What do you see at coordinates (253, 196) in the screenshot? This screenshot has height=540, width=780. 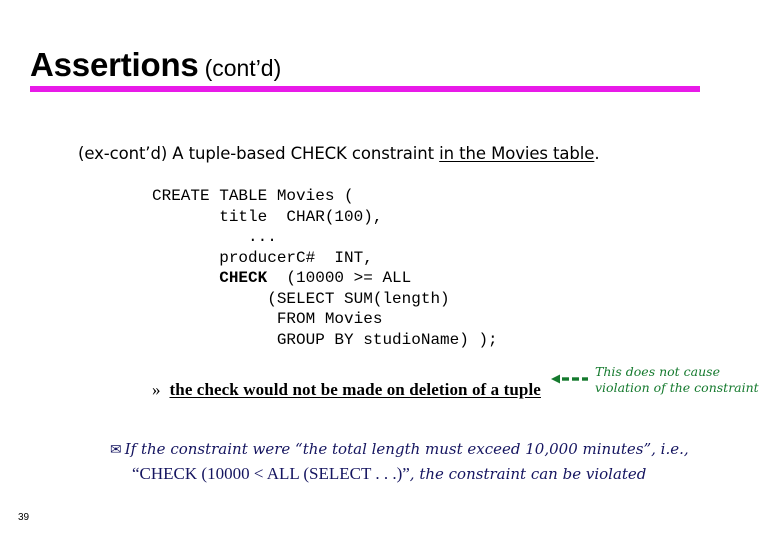 I see `code-line-1: CREATE TABLE Movies (` at bounding box center [253, 196].